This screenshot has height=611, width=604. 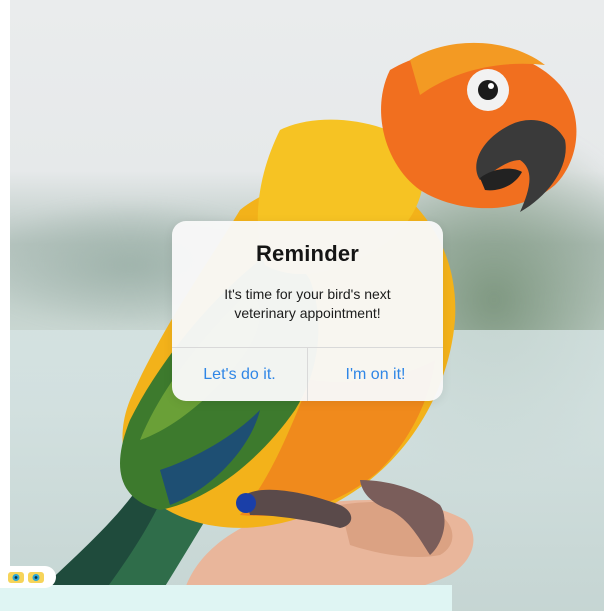 I want to click on alert-title: Reminder, so click(x=307, y=253).